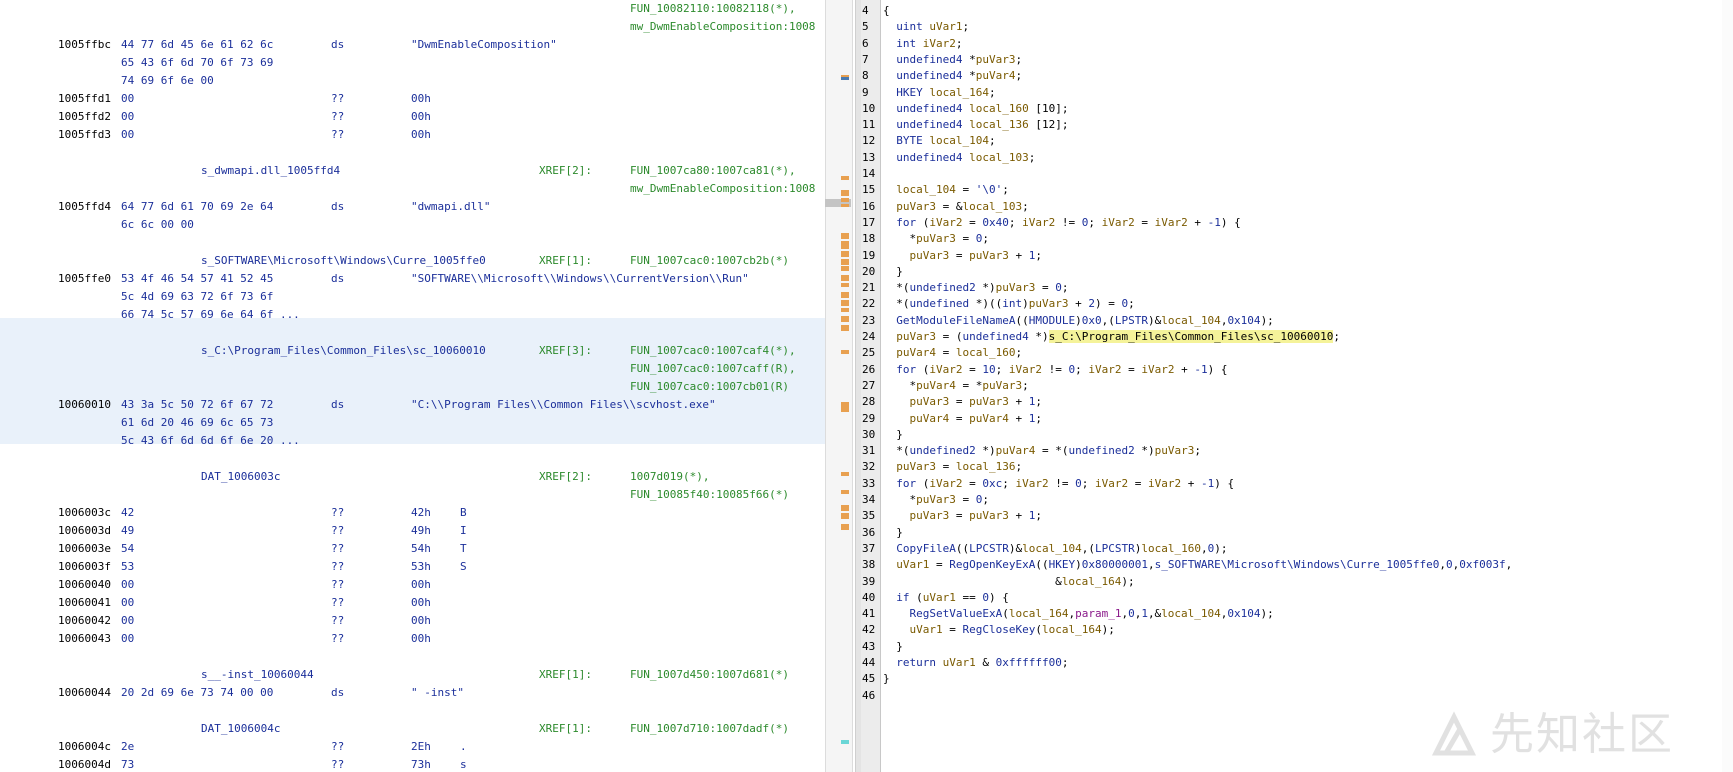 The image size is (1733, 772). What do you see at coordinates (1291, 109) in the screenshot?
I see `code-line: 10 undefined4 local_160 [10];` at bounding box center [1291, 109].